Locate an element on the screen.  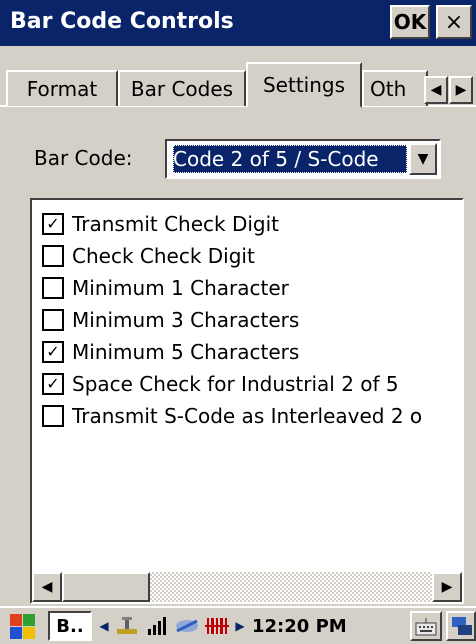
scroll-right-button: ▶ is located at coordinates (447, 587).